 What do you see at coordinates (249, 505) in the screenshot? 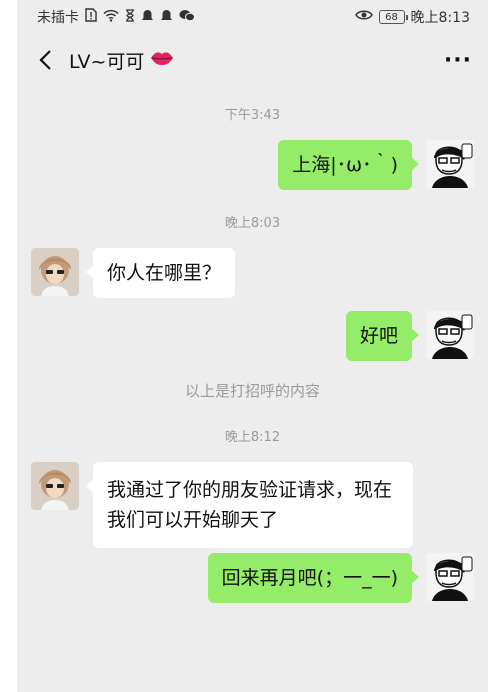
I see `message-bubble: 我通过了你的朋友验证请求，现在我们可以开始聊天了` at bounding box center [249, 505].